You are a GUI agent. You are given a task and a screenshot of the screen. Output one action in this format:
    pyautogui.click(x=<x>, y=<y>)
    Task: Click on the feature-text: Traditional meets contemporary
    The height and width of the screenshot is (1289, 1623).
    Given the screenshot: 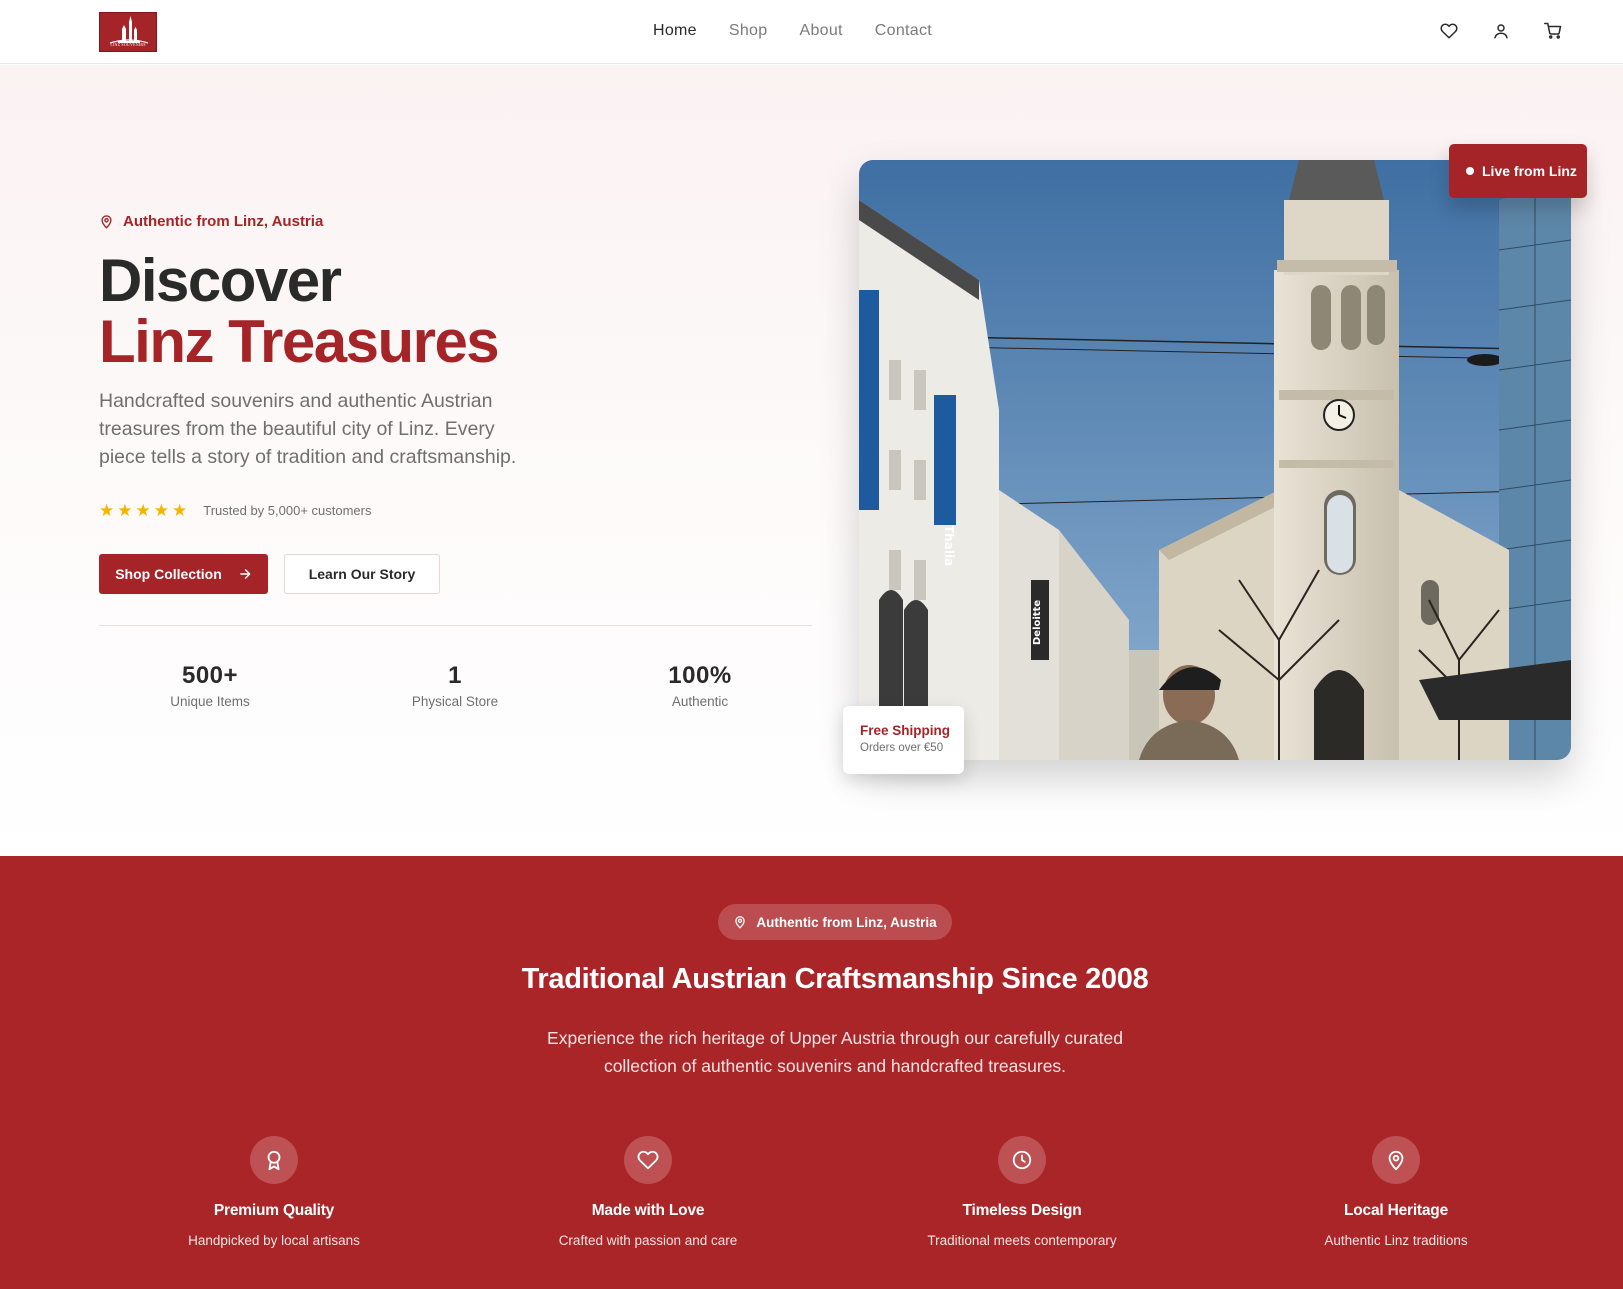 What is the action you would take?
    pyautogui.click(x=1022, y=1240)
    